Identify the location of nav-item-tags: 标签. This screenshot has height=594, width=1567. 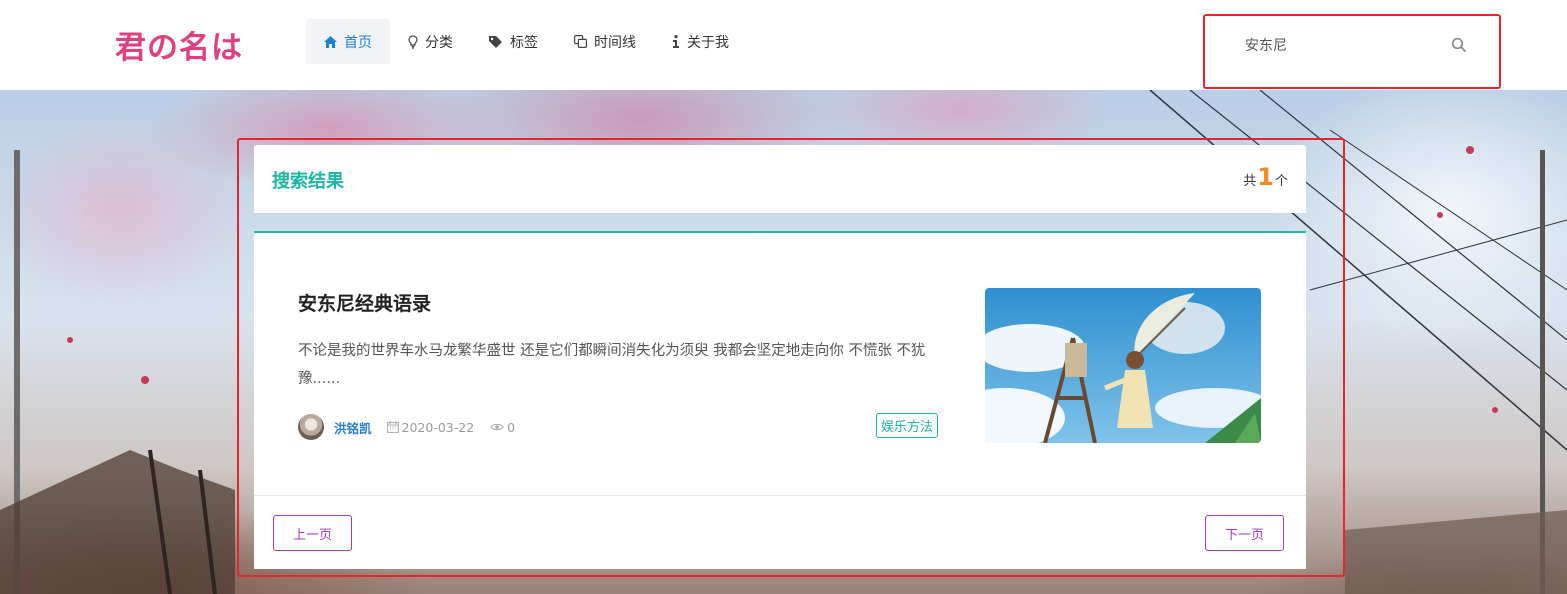
(513, 41).